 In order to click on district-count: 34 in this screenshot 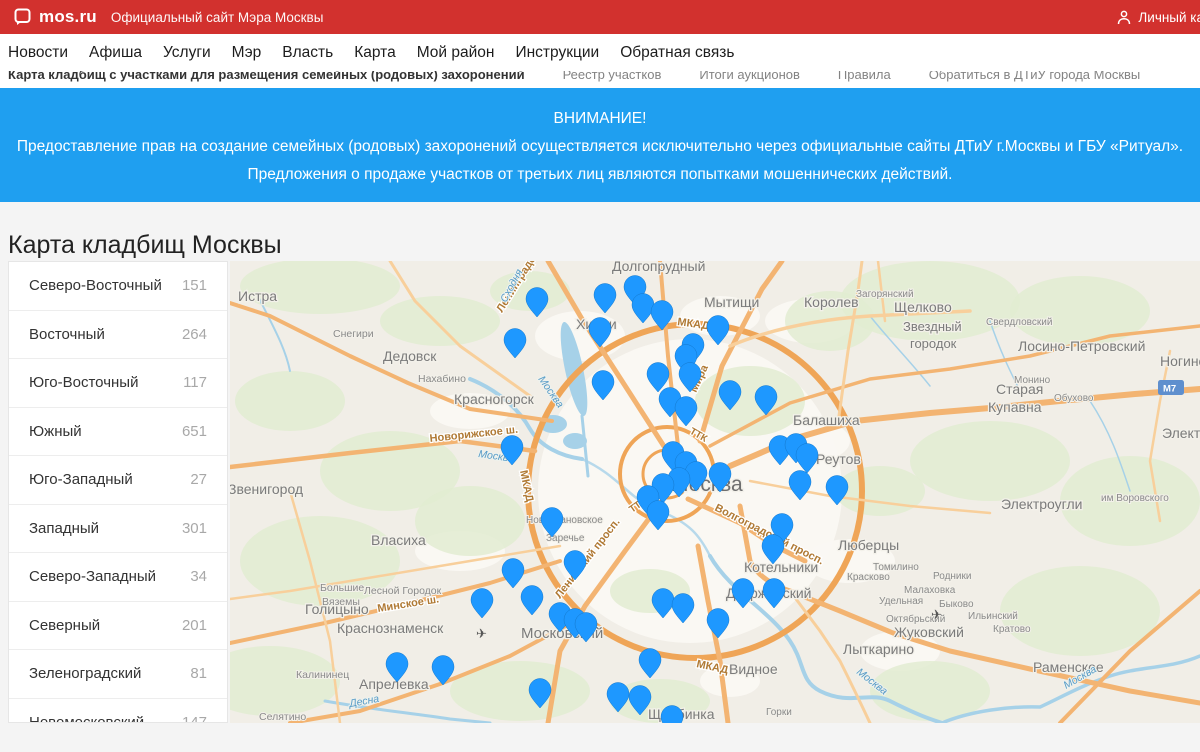, I will do `click(198, 577)`.